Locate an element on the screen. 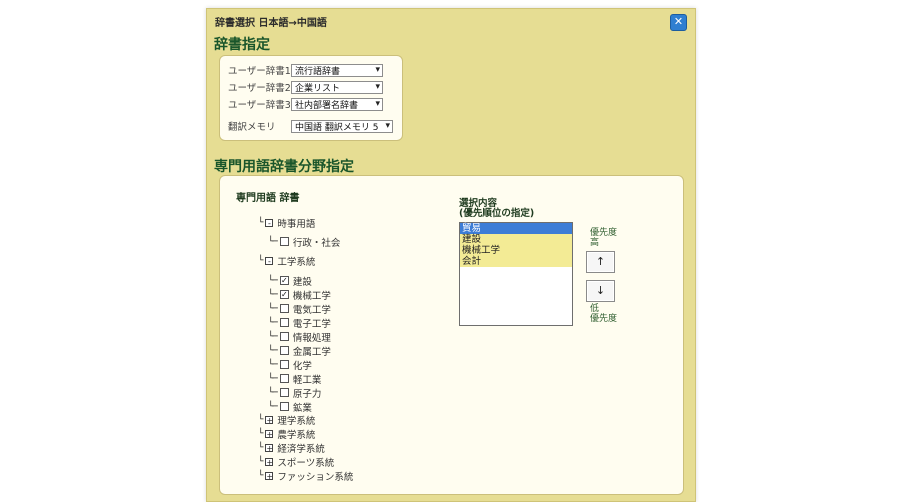 This screenshot has width=900, height=502. tree-leaf-node: └─ ✓ 機械工学 is located at coordinates (299, 295).